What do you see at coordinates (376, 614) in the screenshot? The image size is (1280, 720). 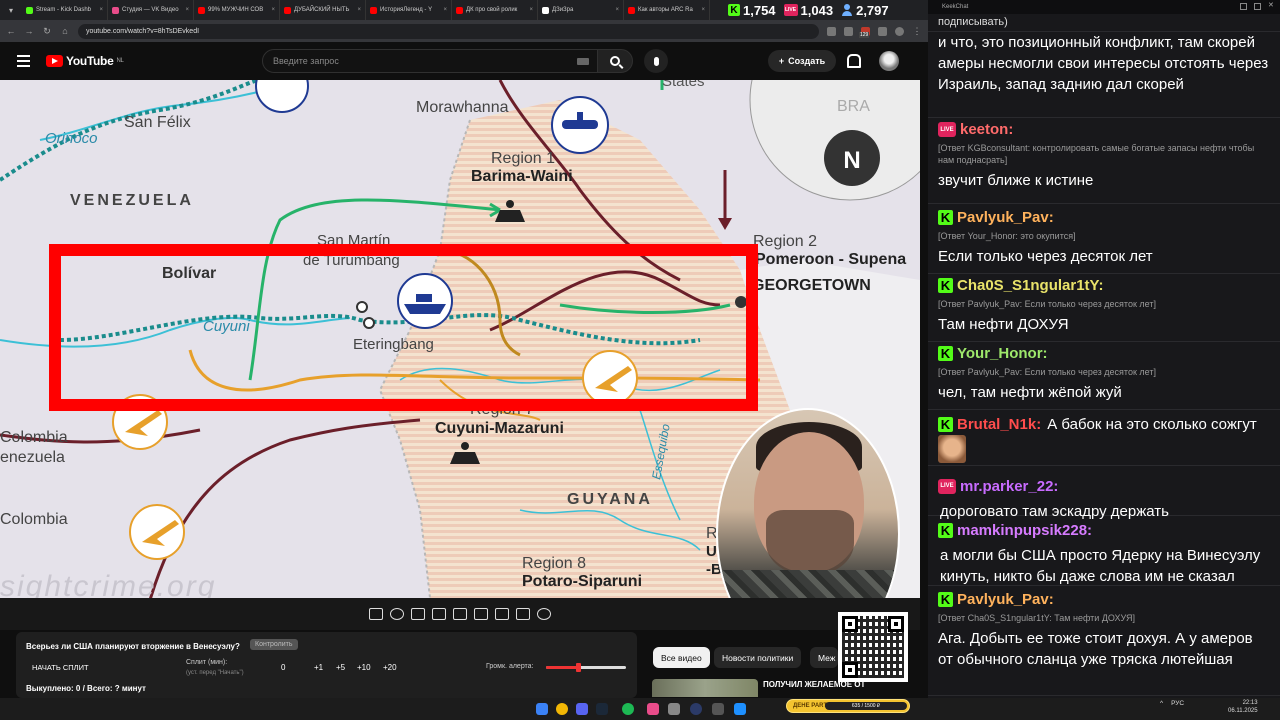 I see `loop-icon` at bounding box center [376, 614].